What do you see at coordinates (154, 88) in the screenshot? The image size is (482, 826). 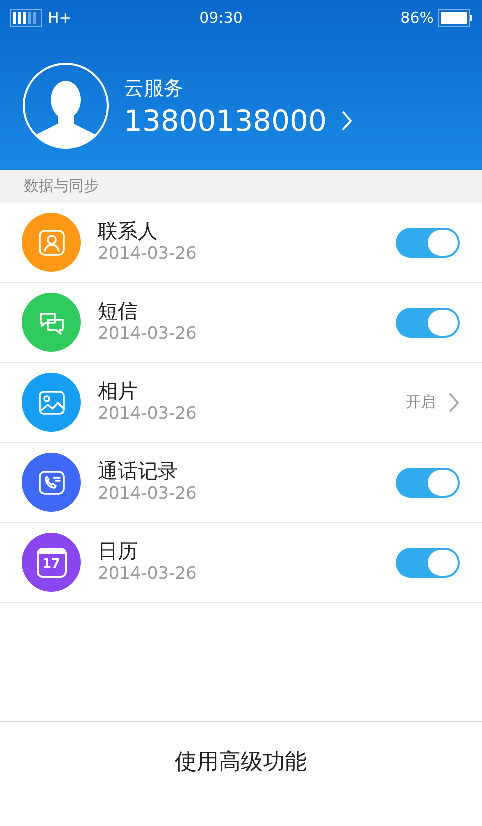 I see `service-title: 云服务` at bounding box center [154, 88].